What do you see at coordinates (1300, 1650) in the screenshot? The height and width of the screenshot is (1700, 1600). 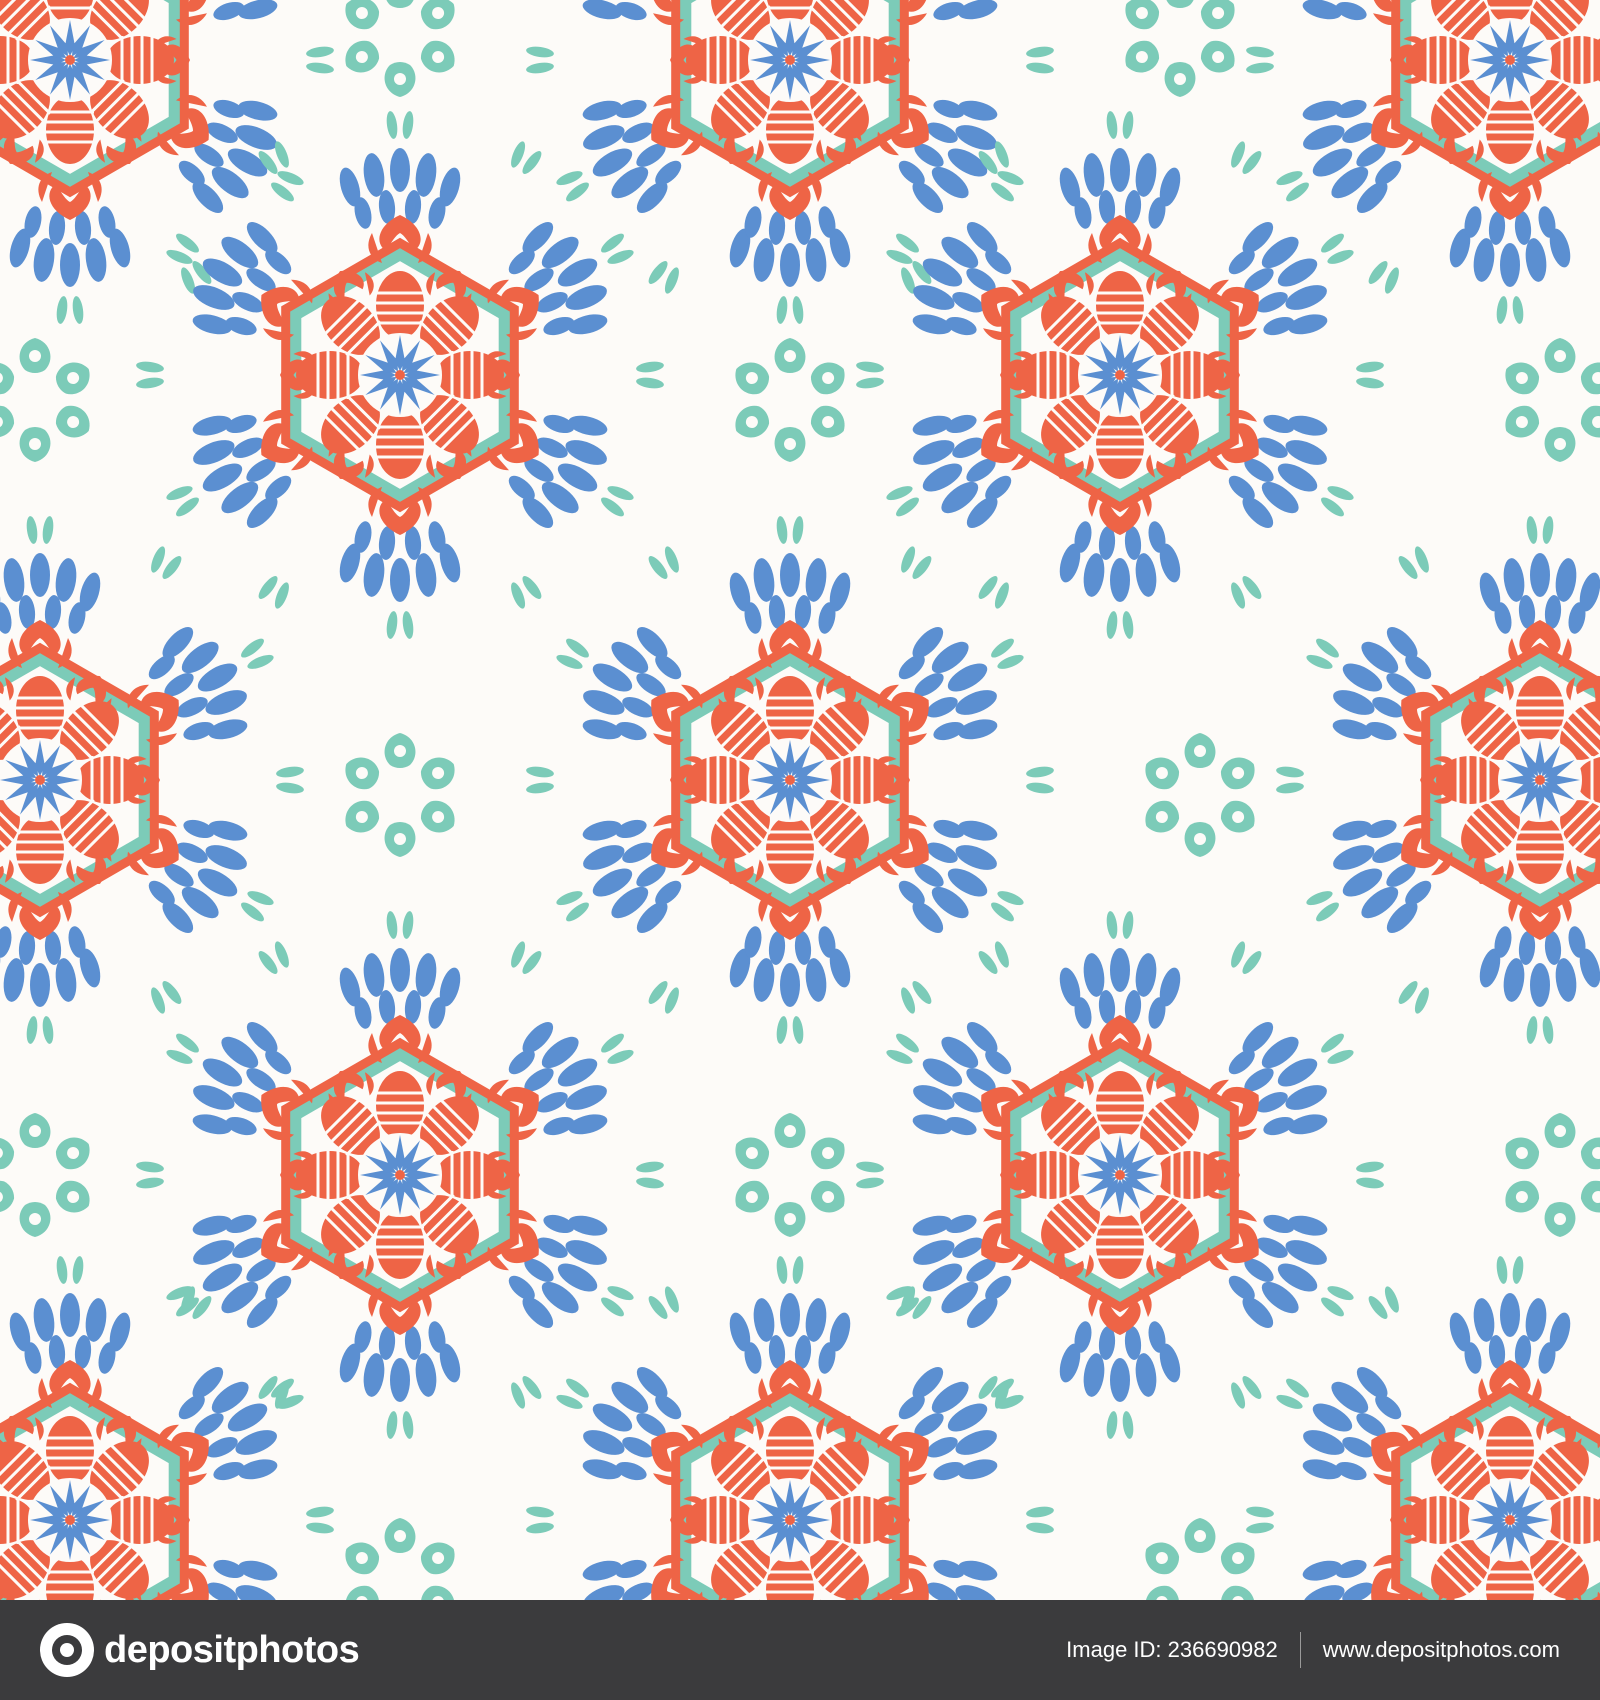 I see `footer-divider` at bounding box center [1300, 1650].